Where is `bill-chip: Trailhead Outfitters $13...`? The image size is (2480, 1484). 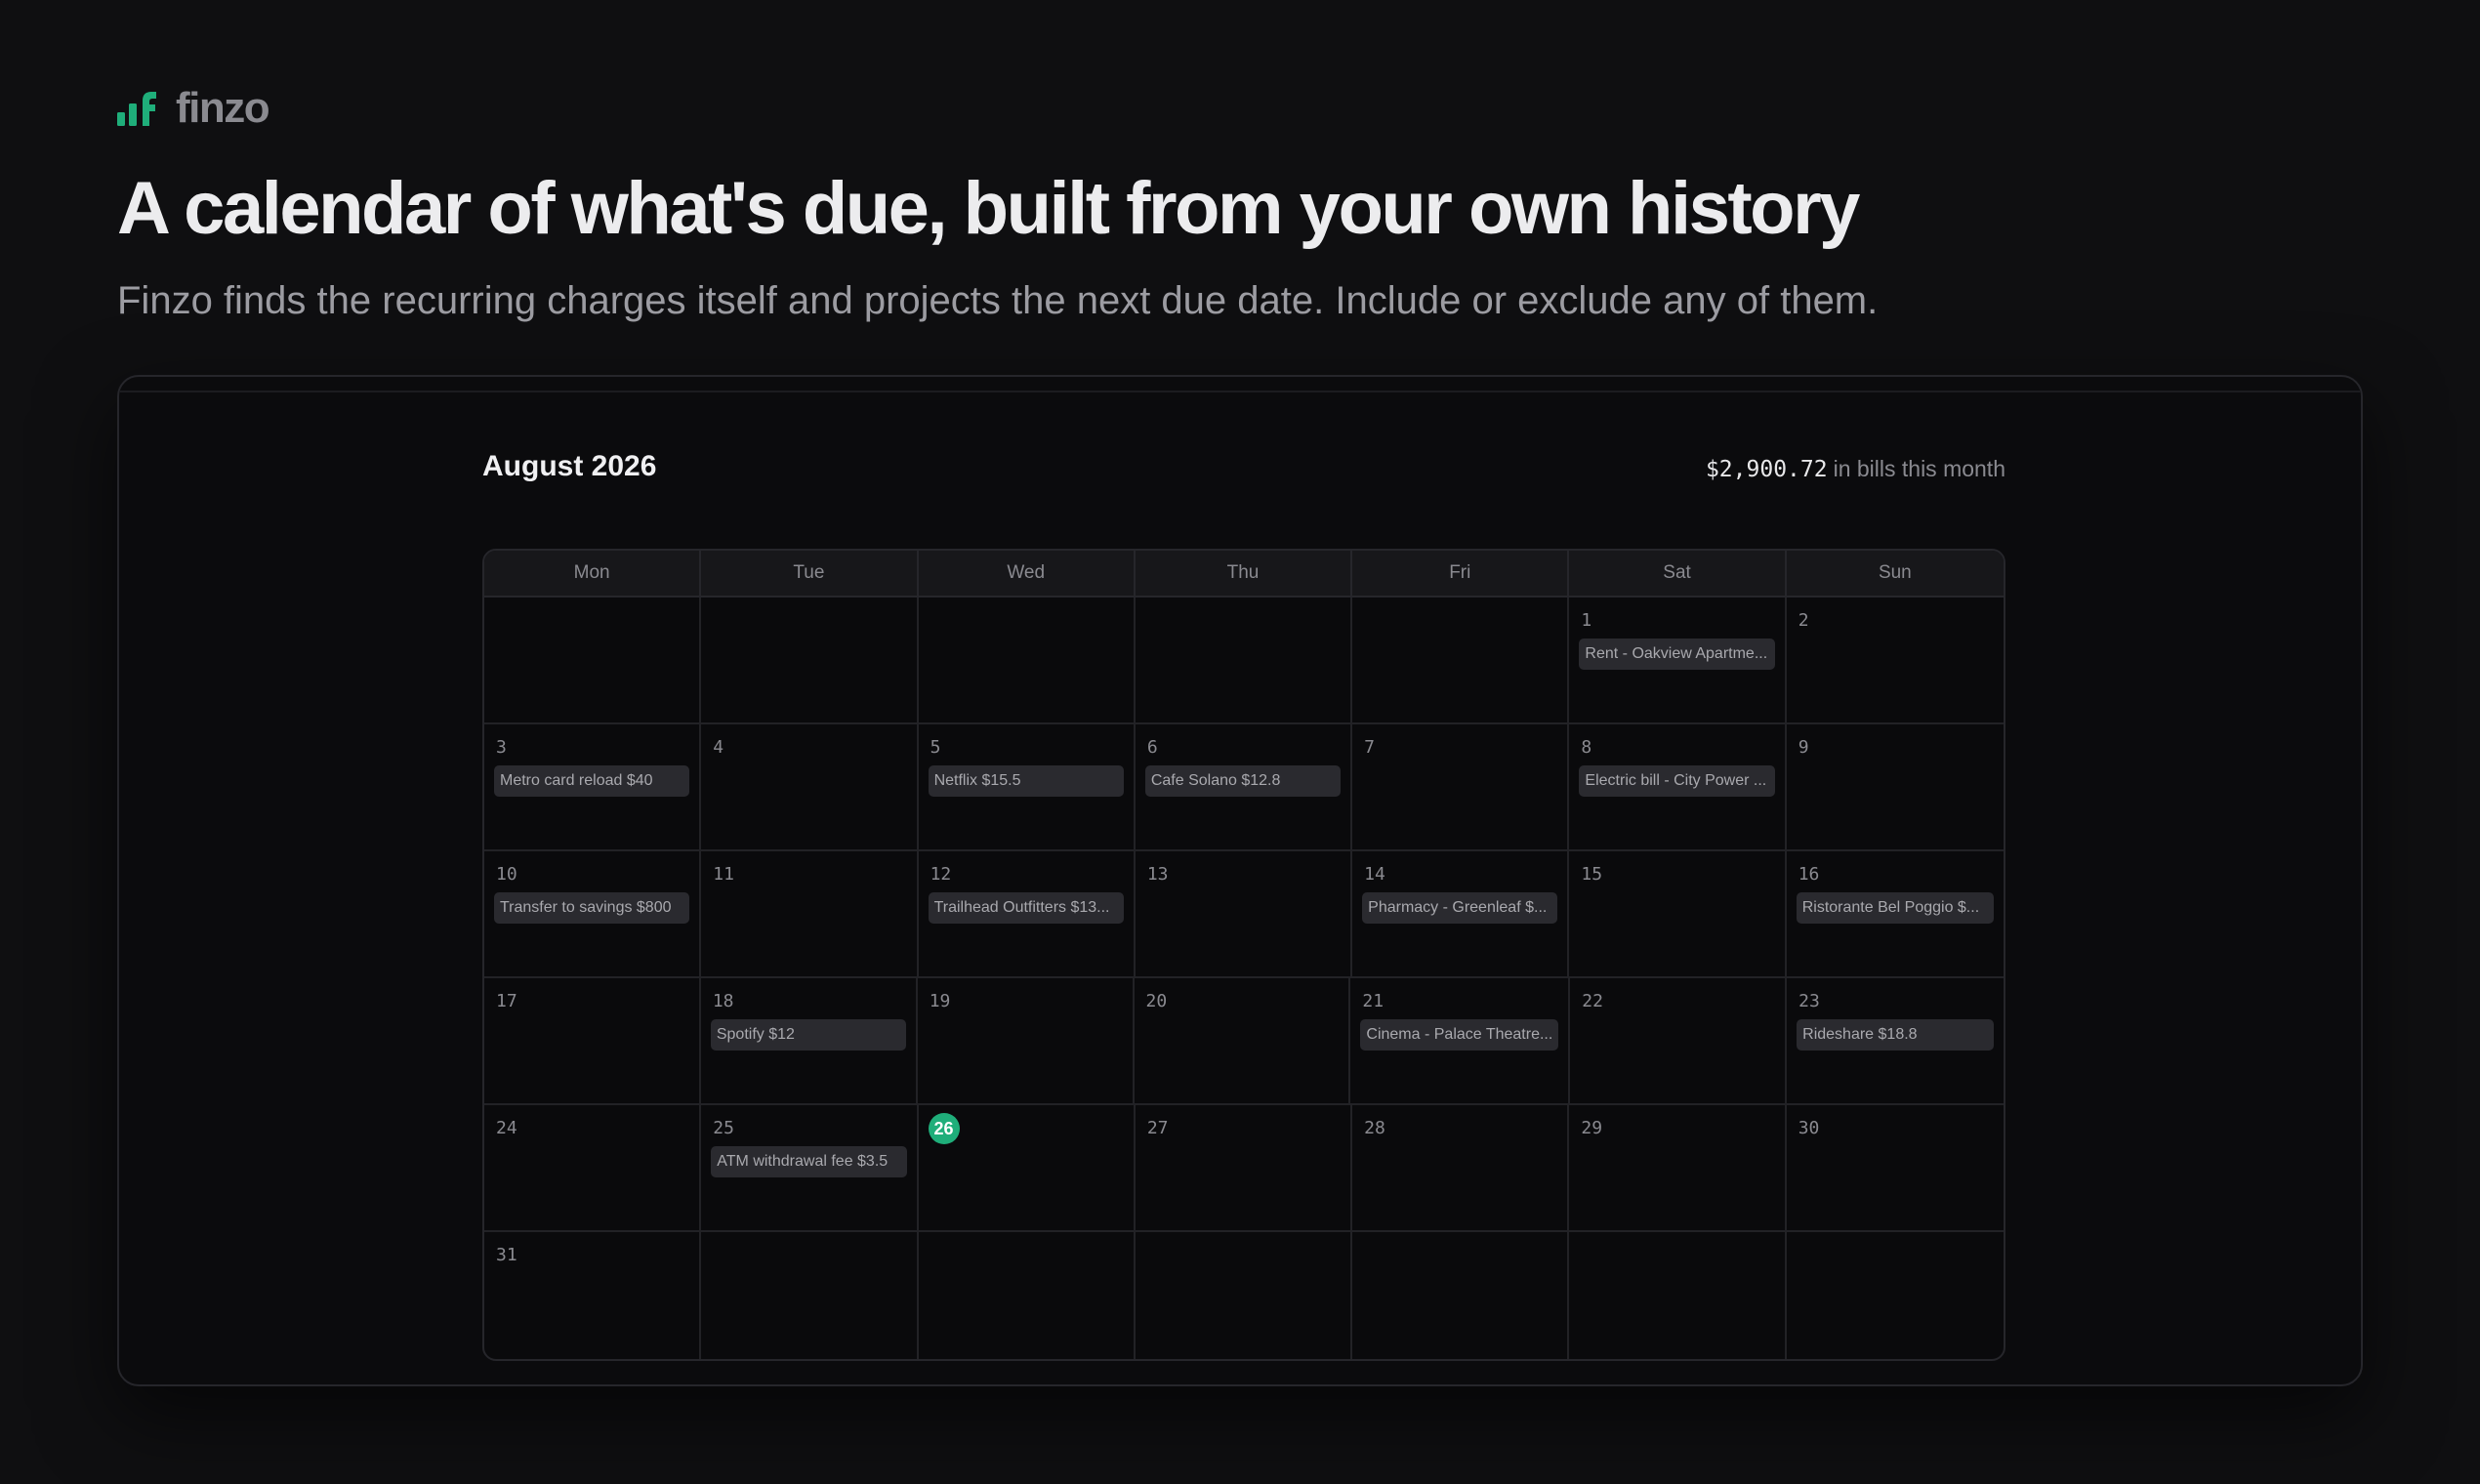
bill-chip: Trailhead Outfitters $13... is located at coordinates (1026, 908).